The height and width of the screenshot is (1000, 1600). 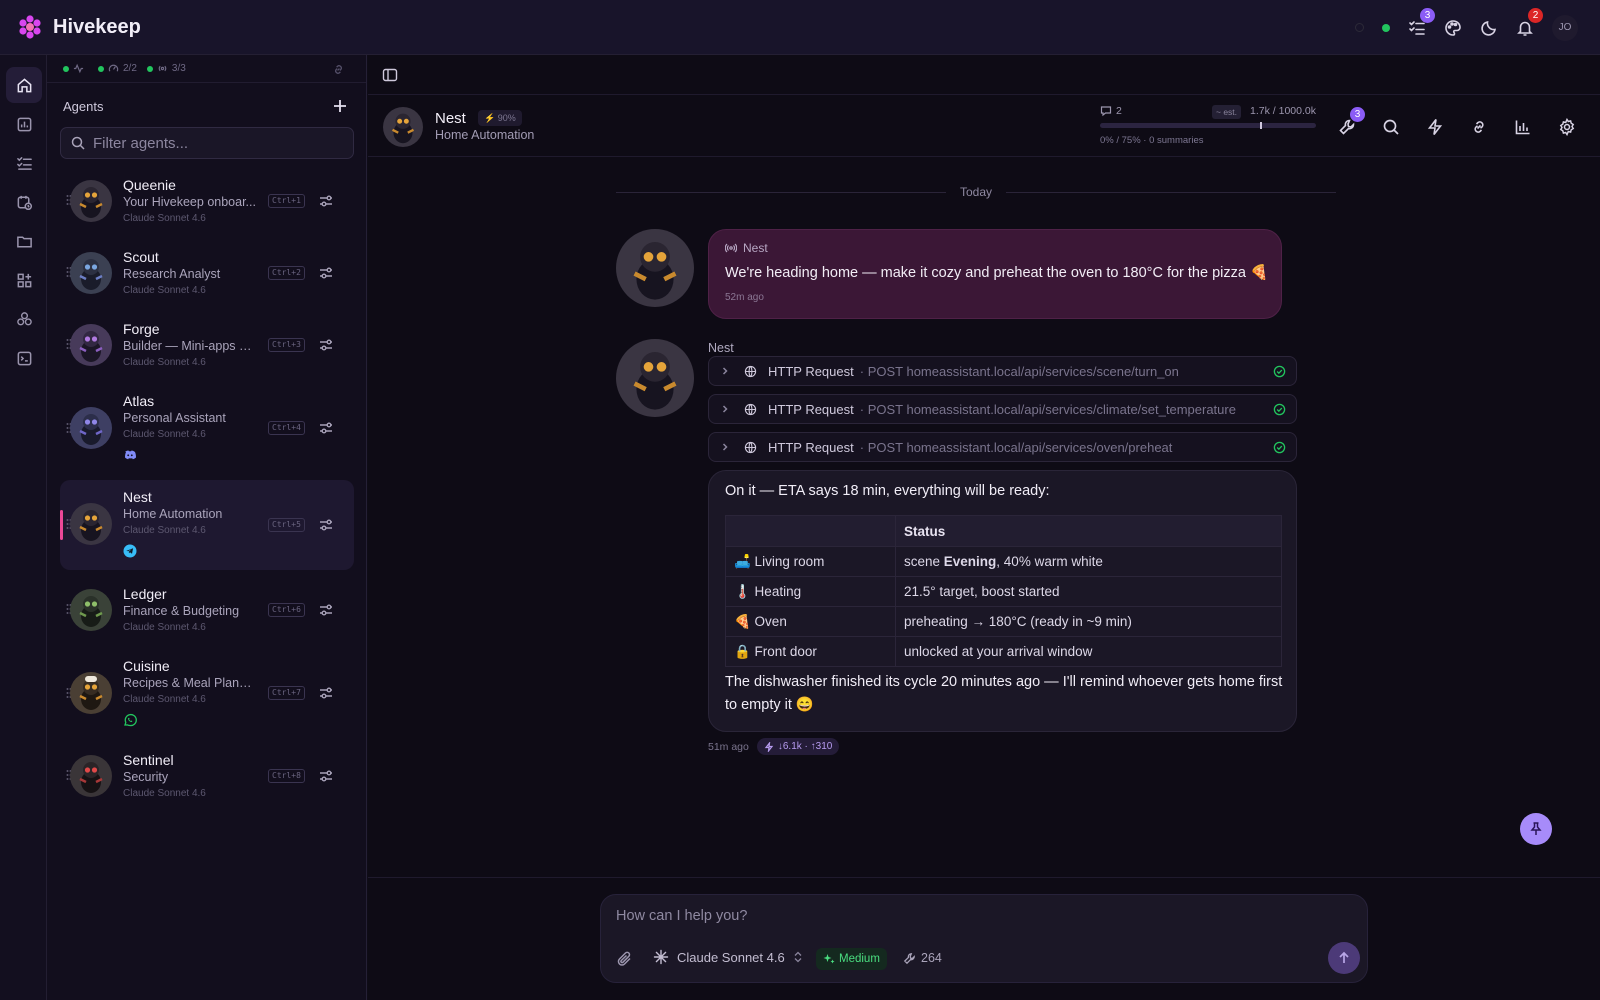 I want to click on nav-terminal, so click(x=24, y=358).